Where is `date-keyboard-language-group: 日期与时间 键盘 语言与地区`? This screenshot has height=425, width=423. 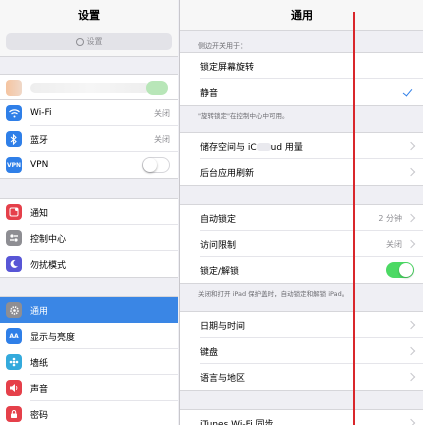 date-keyboard-language-group: 日期与时间 键盘 语言与地区 is located at coordinates (301, 351).